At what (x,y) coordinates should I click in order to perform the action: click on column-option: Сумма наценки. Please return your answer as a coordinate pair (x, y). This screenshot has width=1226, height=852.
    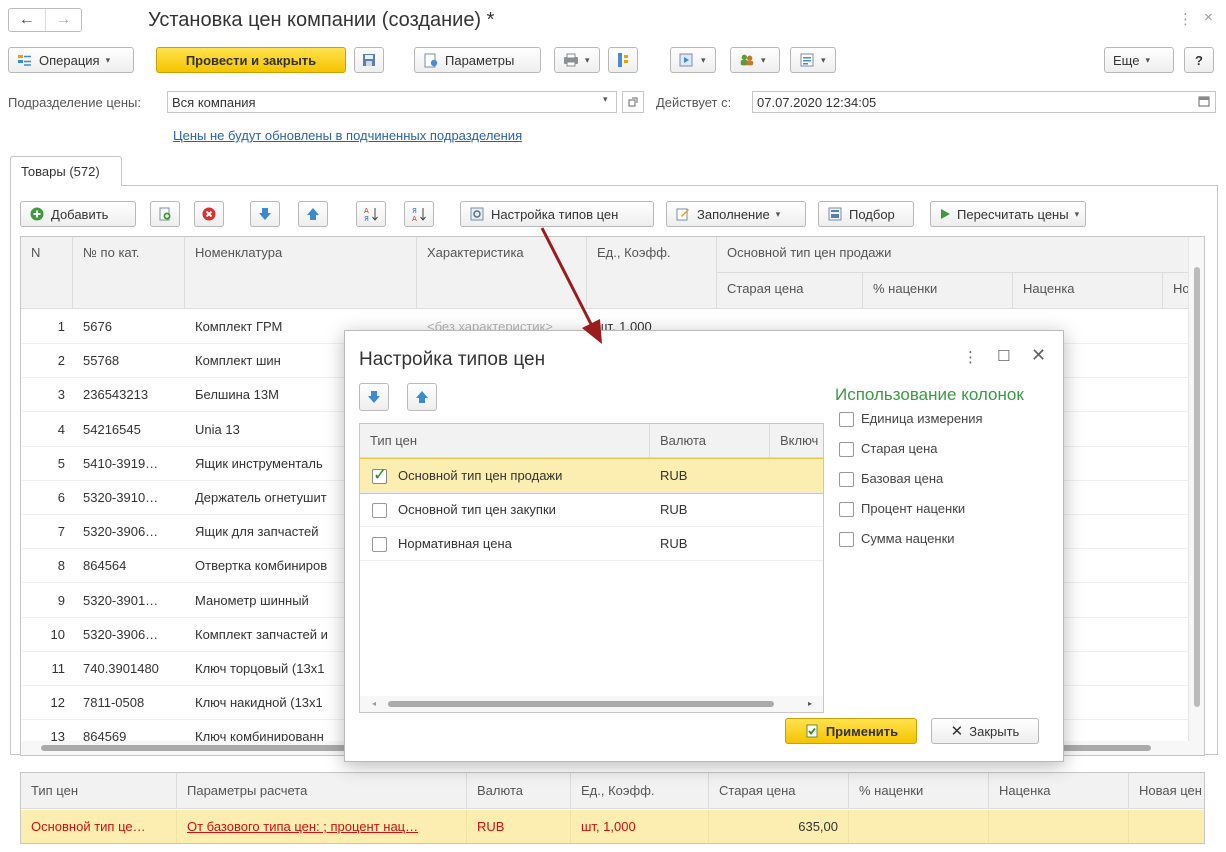
    Looking at the image, I should click on (939, 540).